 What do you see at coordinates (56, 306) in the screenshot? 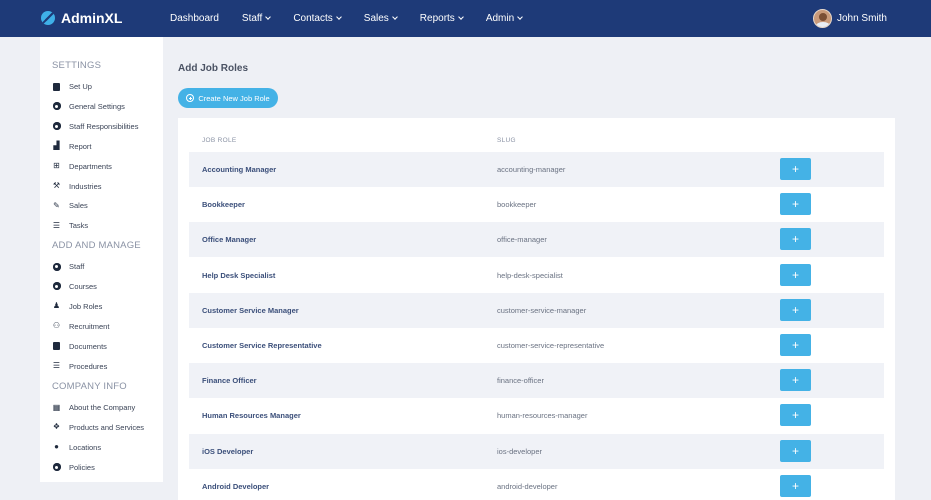
I see `user-tie-icon: ♟` at bounding box center [56, 306].